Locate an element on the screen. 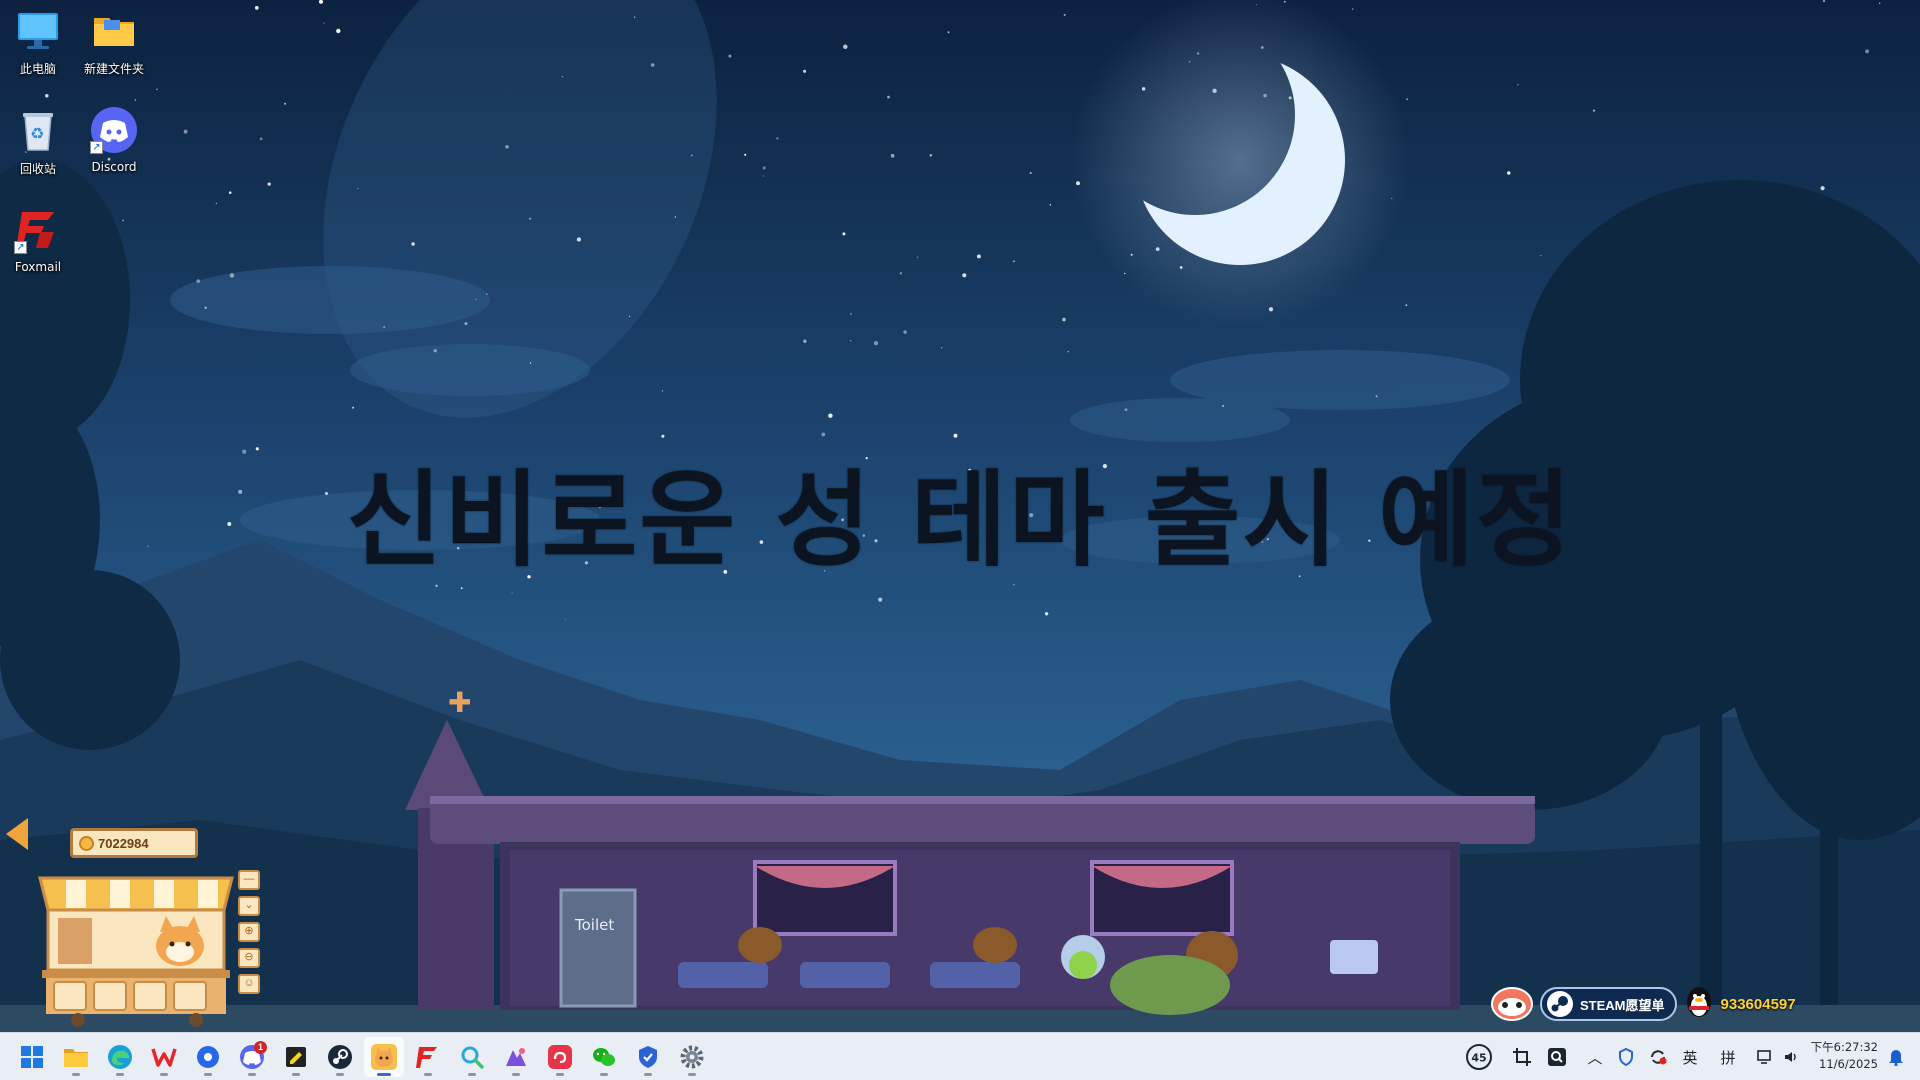 Image resolution: width=1920 pixels, height=1080 pixels. taskbar-edge is located at coordinates (120, 1057).